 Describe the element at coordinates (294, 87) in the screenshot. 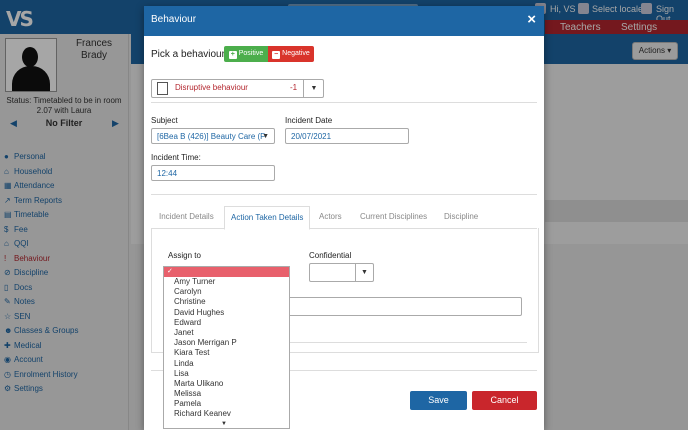

I see `behaviour-points: -1` at that location.